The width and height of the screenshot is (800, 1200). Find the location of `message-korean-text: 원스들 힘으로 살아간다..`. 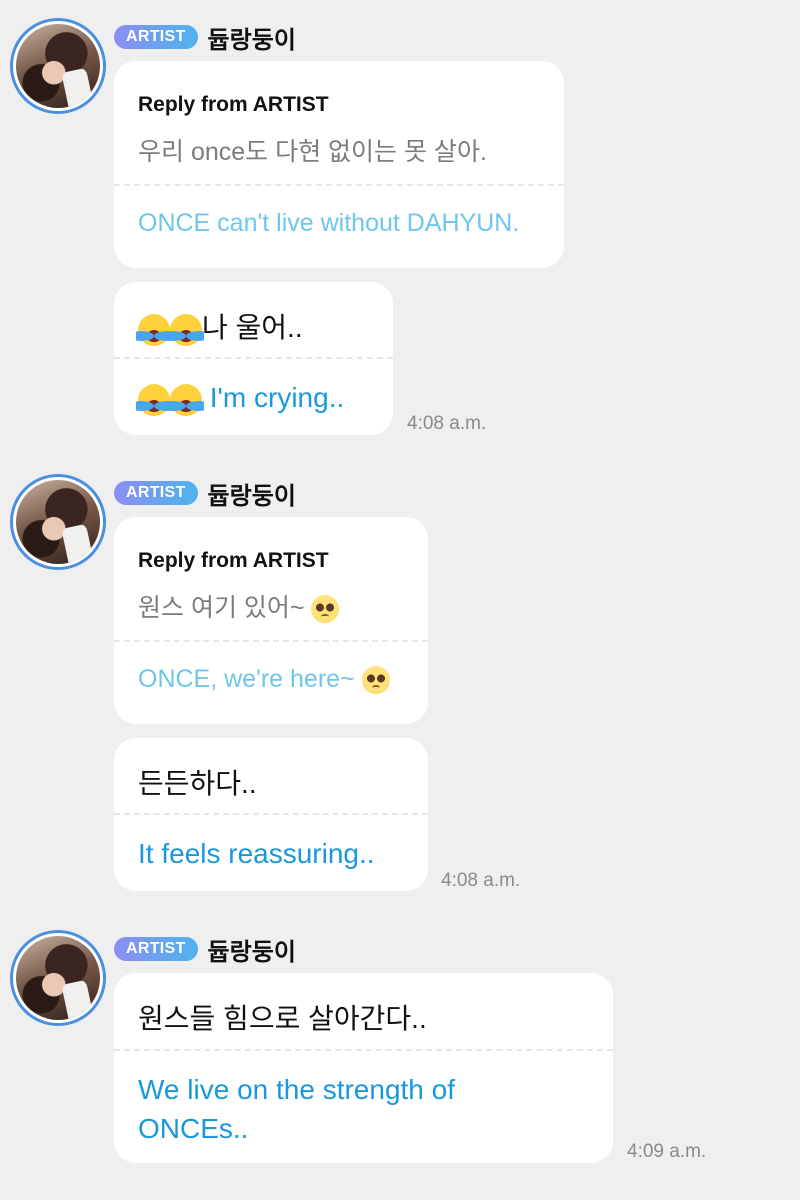

message-korean-text: 원스들 힘으로 살아간다.. is located at coordinates (282, 1018).